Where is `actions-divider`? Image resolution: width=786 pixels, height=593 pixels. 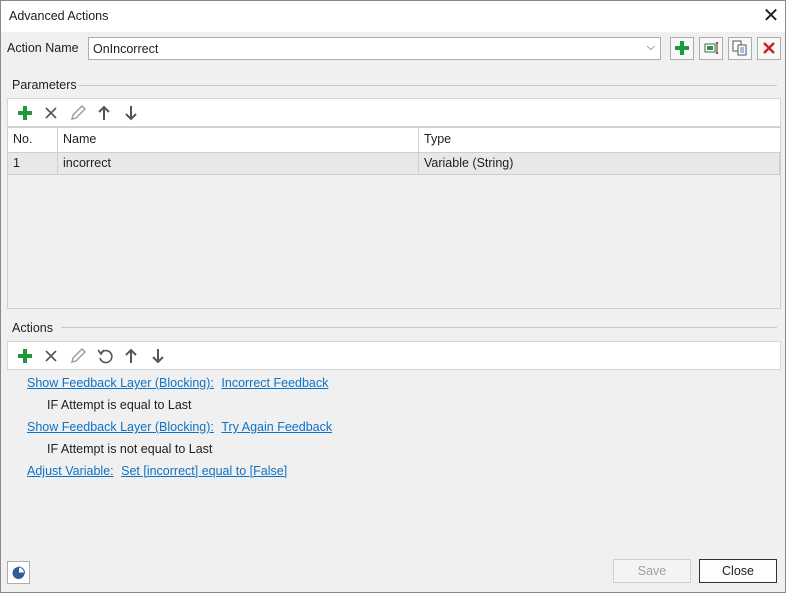
actions-divider is located at coordinates (419, 327).